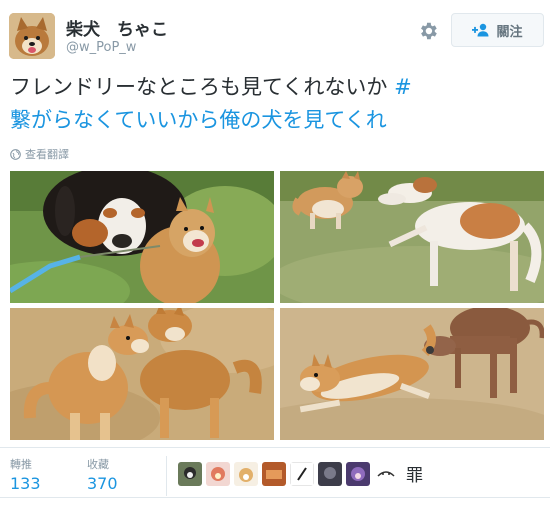  I want to click on photo-two-shibas-playing-icon, so click(142, 374).